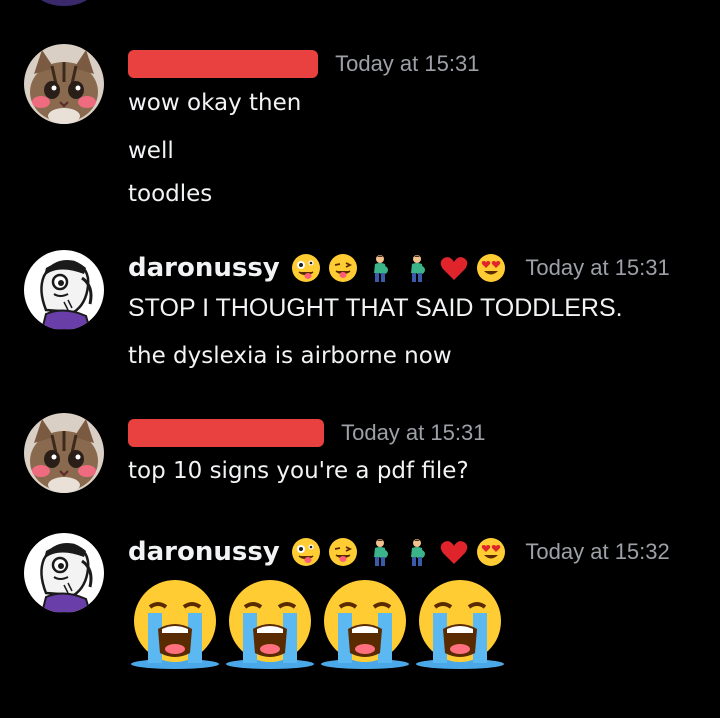 Image resolution: width=720 pixels, height=718 pixels. What do you see at coordinates (290, 356) in the screenshot?
I see `message-text: the dyslexia is airborne now` at bounding box center [290, 356].